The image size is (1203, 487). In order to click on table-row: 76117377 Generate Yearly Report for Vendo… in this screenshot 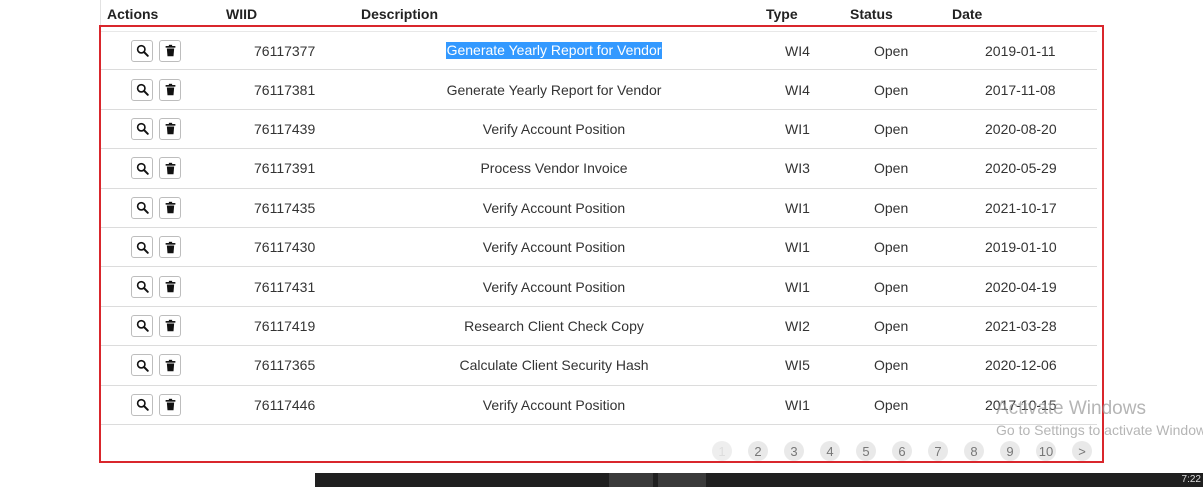, I will do `click(599, 51)`.